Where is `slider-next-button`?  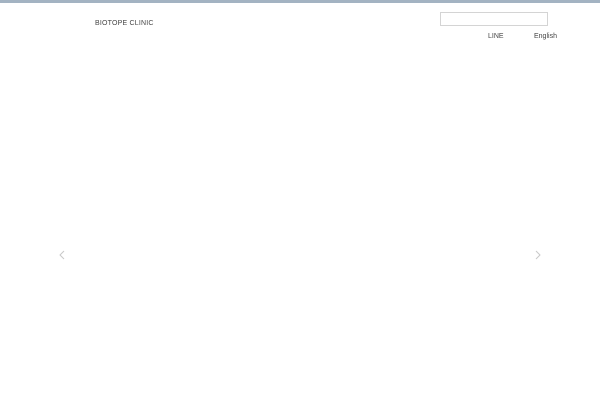
slider-next-button is located at coordinates (538, 255).